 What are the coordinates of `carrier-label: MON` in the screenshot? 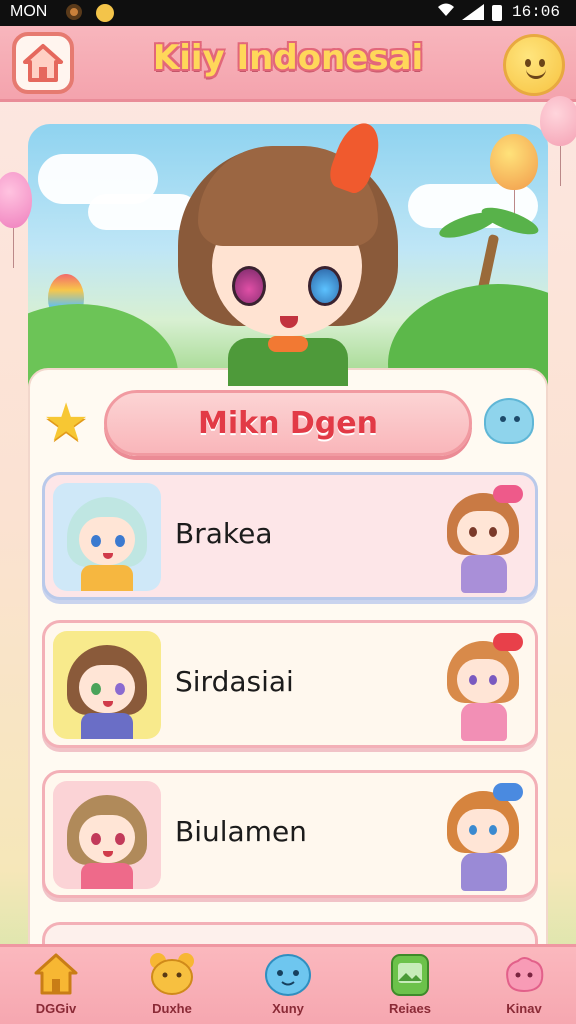 It's located at (29, 11).